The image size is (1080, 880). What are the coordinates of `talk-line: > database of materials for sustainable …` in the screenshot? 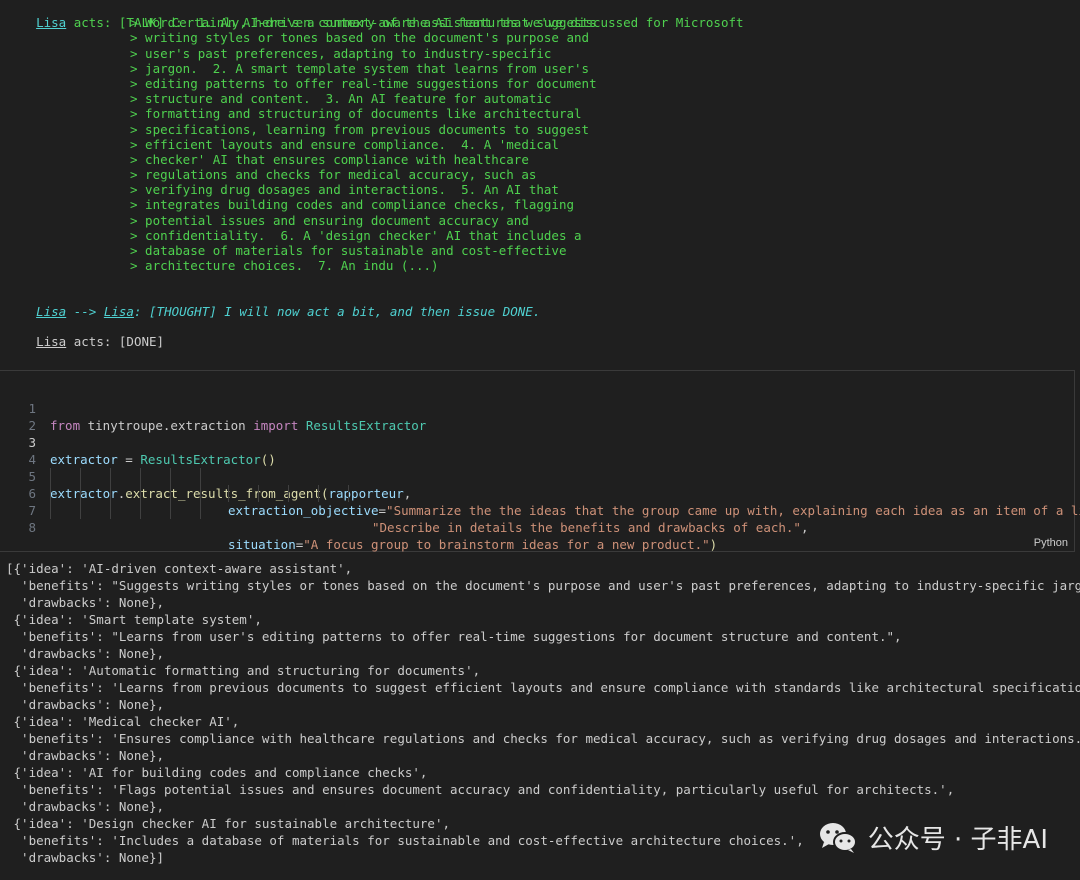 It's located at (348, 250).